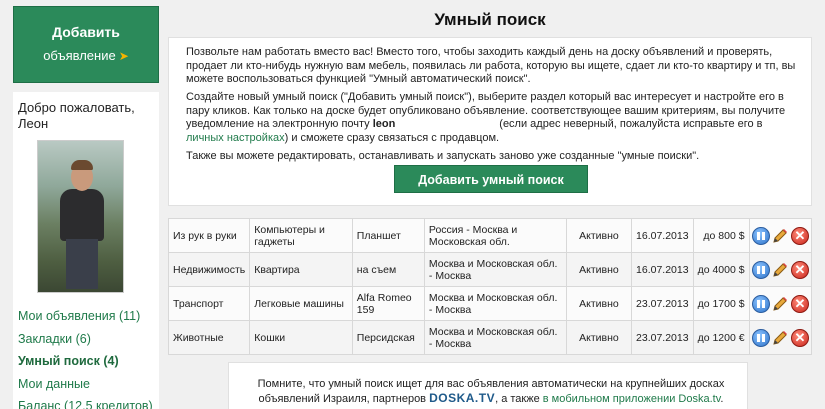  I want to click on cell-category: Из рук в руки, so click(209, 235).